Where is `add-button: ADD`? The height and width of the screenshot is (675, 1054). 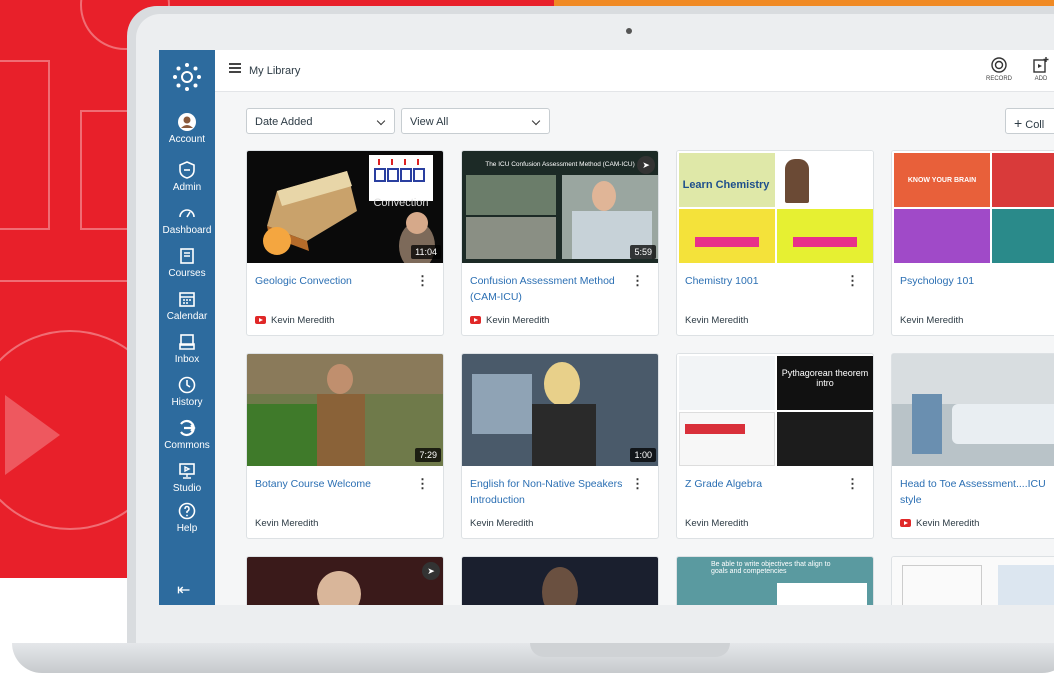
add-button: ADD is located at coordinates (1037, 69).